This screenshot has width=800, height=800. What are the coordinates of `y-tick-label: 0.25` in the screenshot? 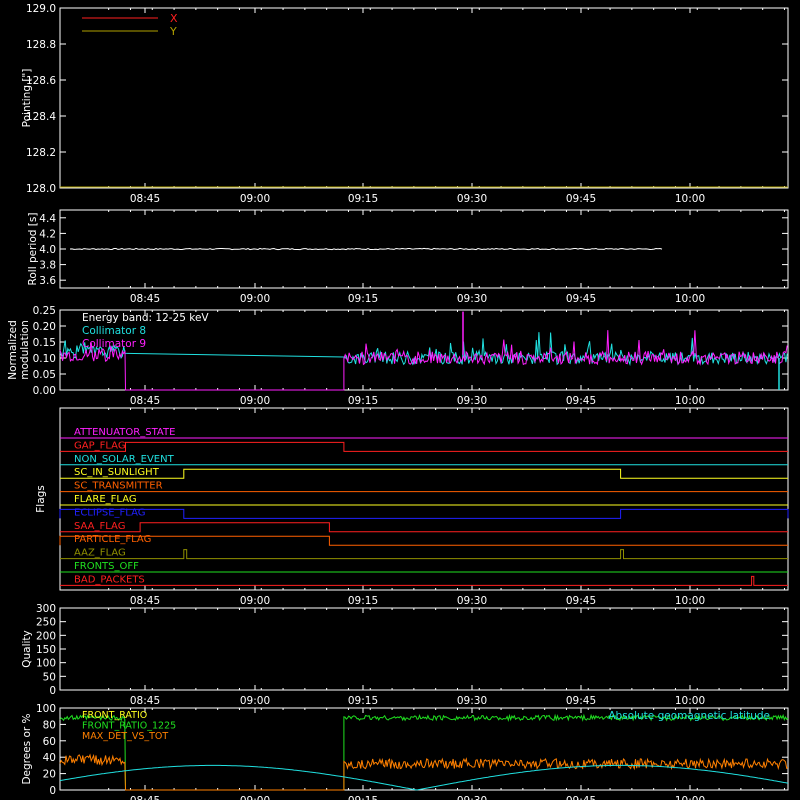 It's located at (44, 311).